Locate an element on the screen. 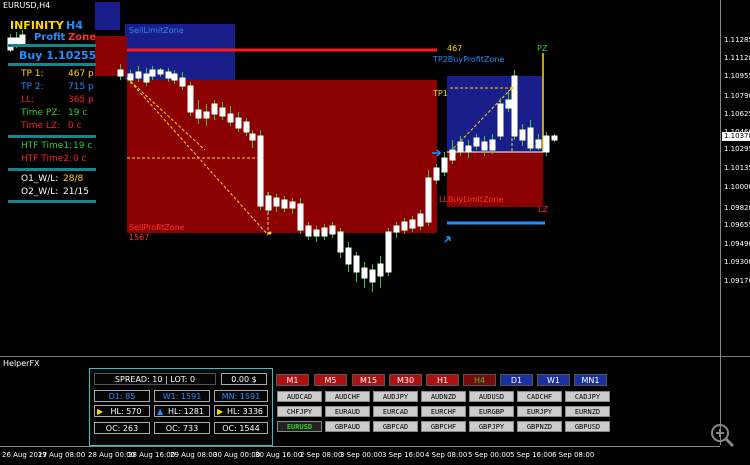  pair-button-eurchf: EURCHF is located at coordinates (443, 411).